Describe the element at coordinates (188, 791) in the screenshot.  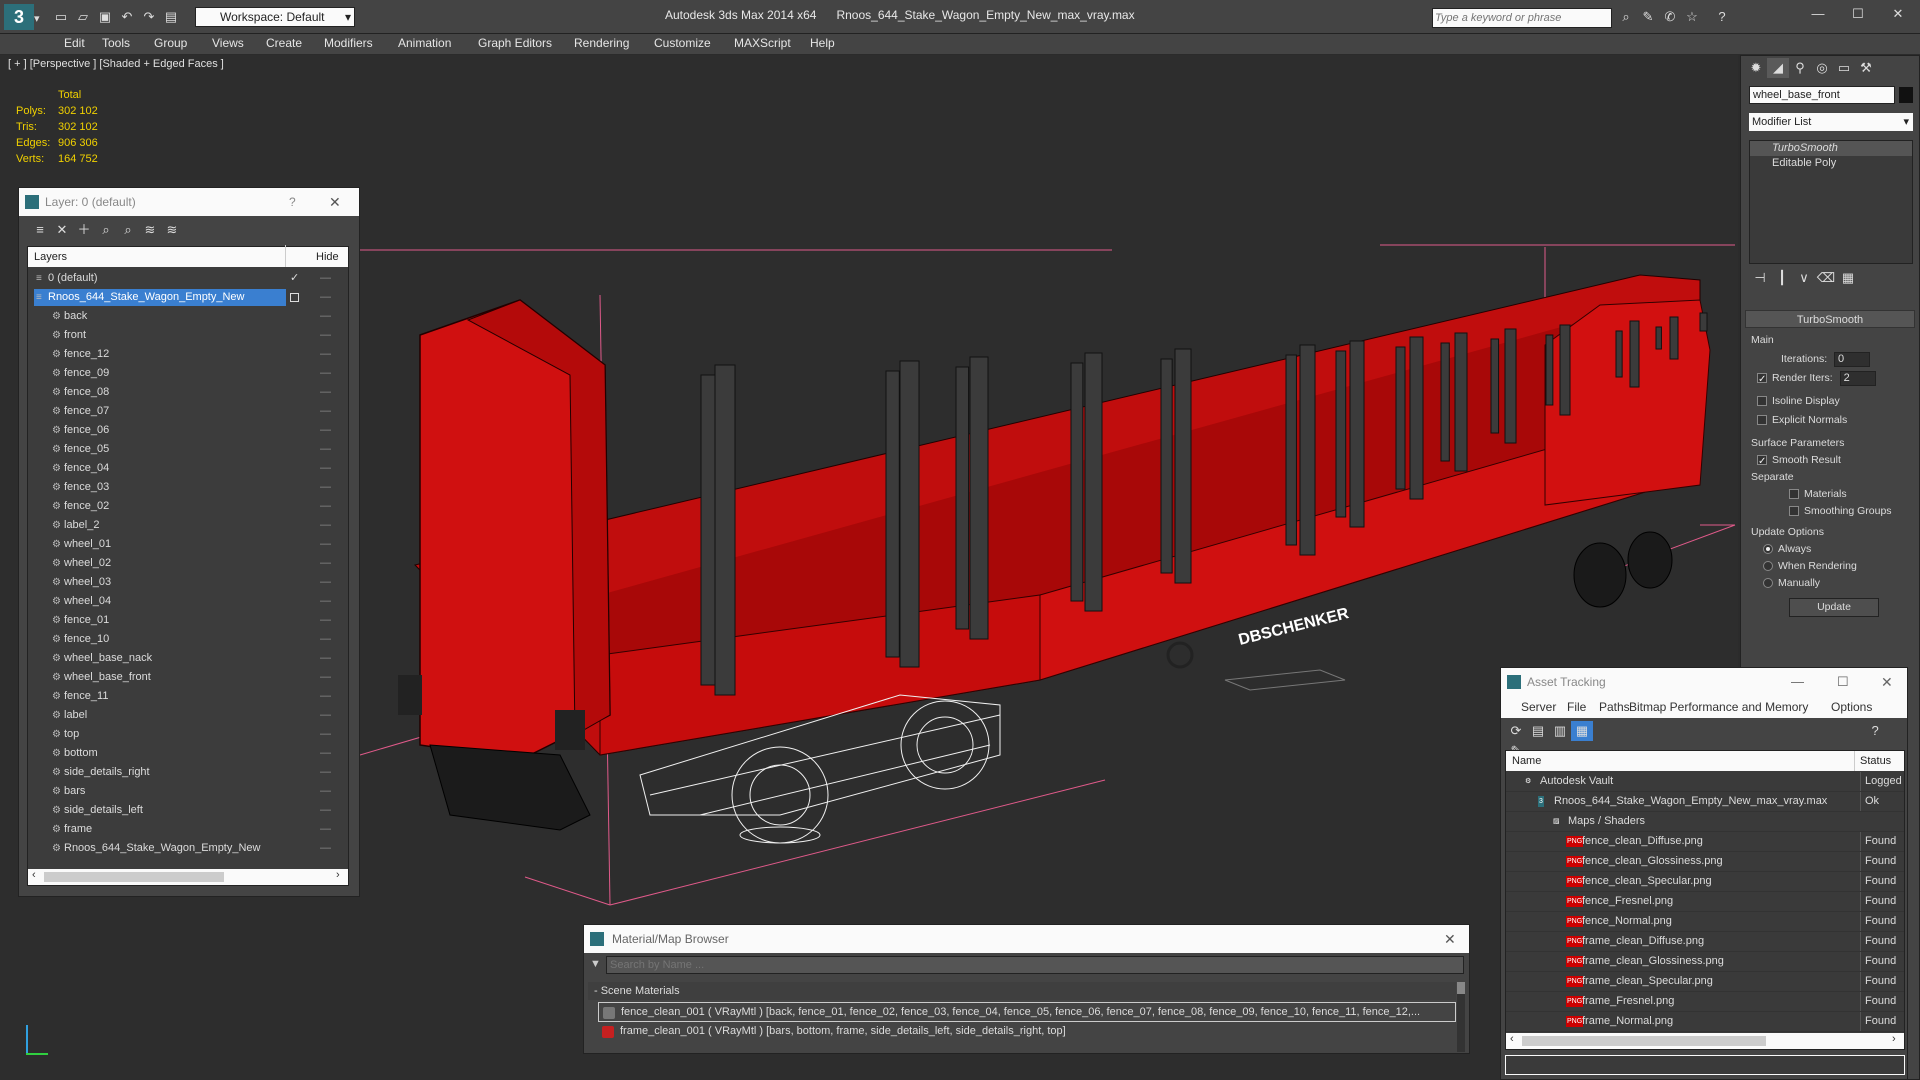
I see `layer-row: ⚙ bars —` at that location.